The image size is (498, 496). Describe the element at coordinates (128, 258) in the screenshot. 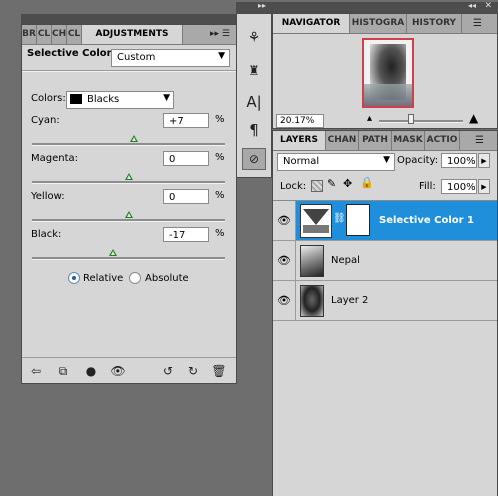

I see `black-slider-track` at that location.